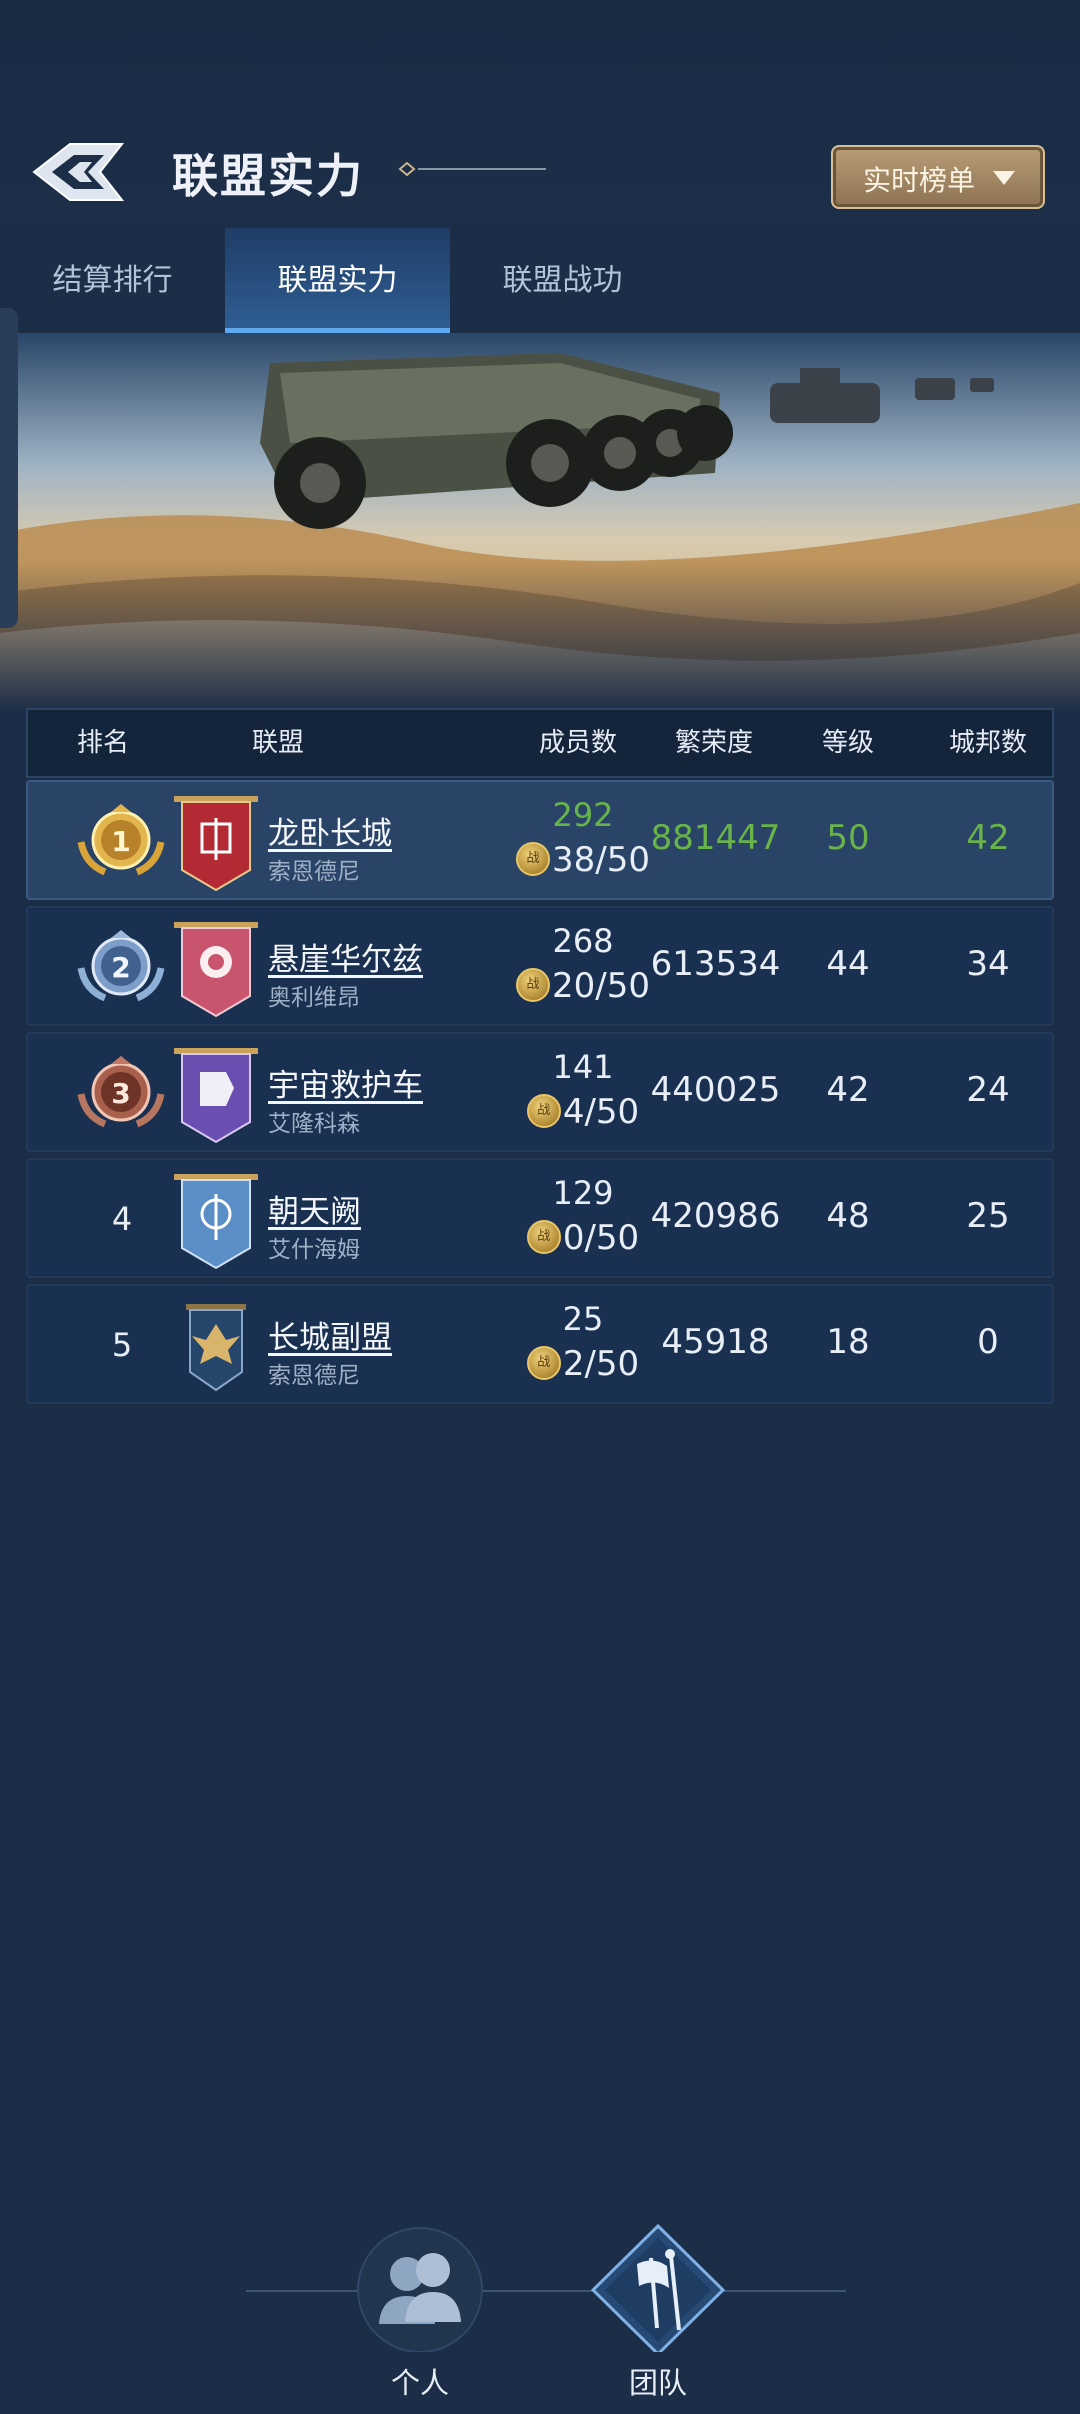 This screenshot has height=2414, width=1080. What do you see at coordinates (713, 743) in the screenshot?
I see `col-prosperity: 繁荣度` at bounding box center [713, 743].